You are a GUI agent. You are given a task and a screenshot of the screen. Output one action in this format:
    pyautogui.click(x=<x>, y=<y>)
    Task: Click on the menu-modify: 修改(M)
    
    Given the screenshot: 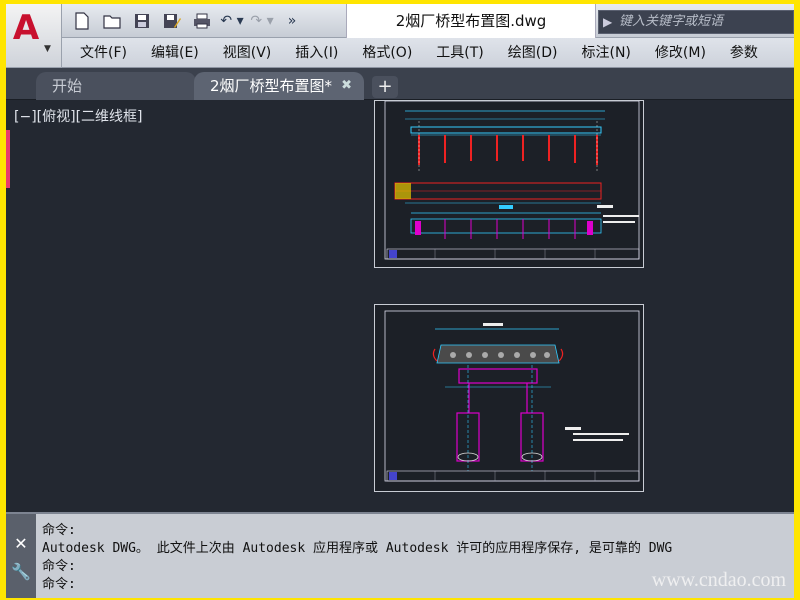 What is the action you would take?
    pyautogui.click(x=680, y=53)
    